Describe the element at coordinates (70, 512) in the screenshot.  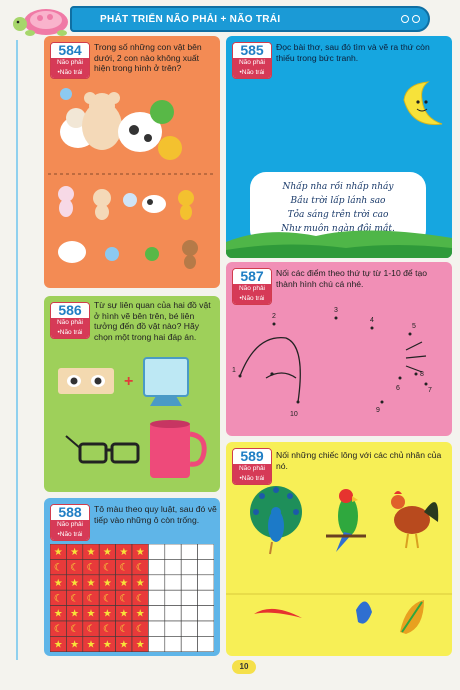
I see `exercise-number: 588` at that location.